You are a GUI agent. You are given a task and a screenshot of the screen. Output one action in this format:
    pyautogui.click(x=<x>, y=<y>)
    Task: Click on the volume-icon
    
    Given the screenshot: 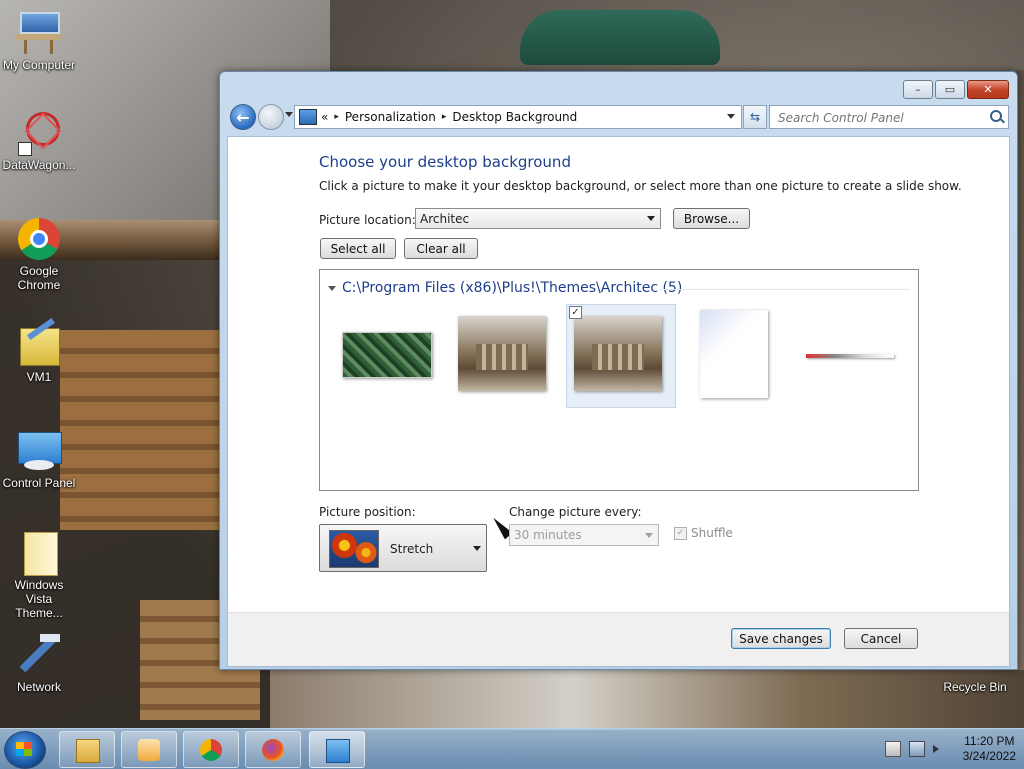 What is the action you would take?
    pyautogui.click(x=935, y=749)
    